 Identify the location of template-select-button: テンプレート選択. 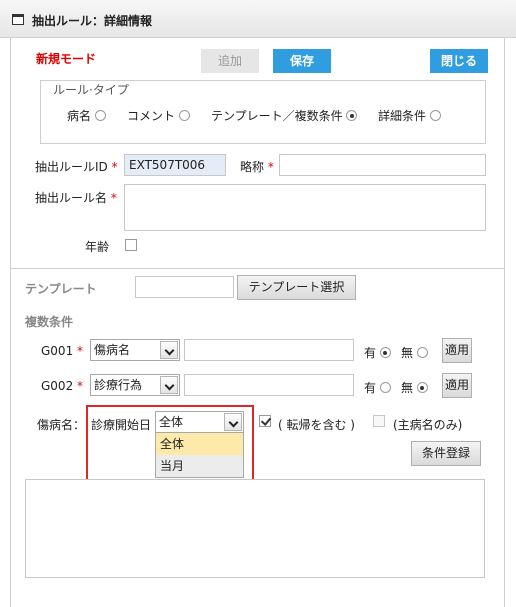
(296, 287).